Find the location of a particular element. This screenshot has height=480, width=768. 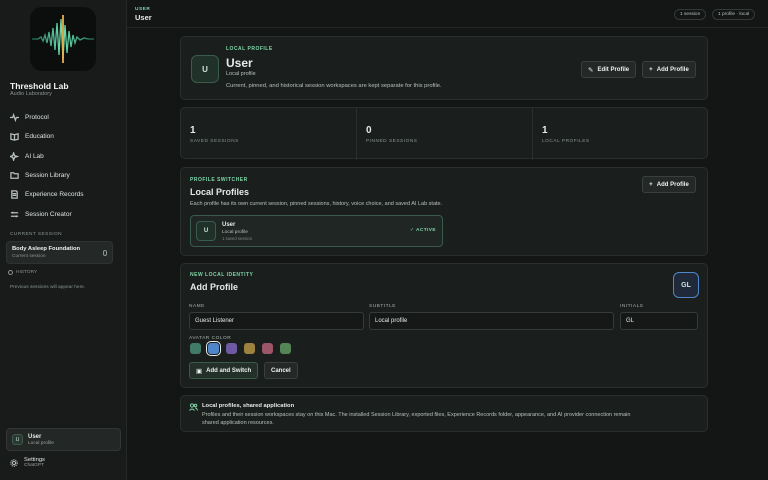

avatar-color-label: AVATAR COLOR is located at coordinates (210, 338).